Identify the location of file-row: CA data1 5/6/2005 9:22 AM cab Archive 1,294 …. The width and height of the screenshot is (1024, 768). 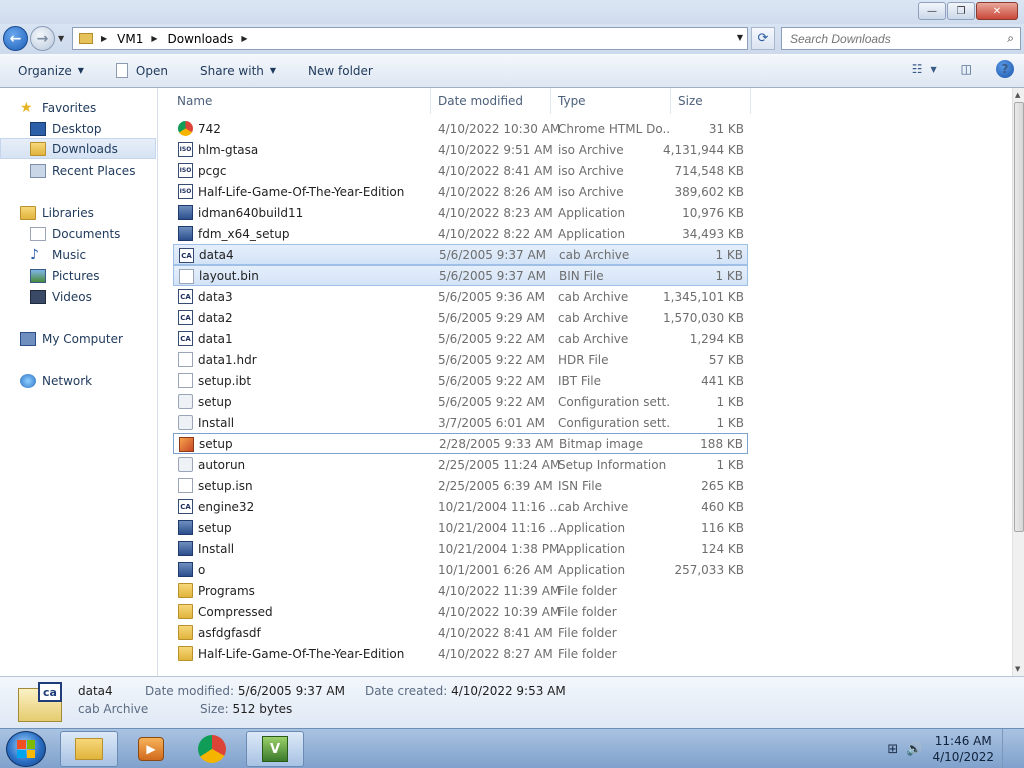
(460, 338).